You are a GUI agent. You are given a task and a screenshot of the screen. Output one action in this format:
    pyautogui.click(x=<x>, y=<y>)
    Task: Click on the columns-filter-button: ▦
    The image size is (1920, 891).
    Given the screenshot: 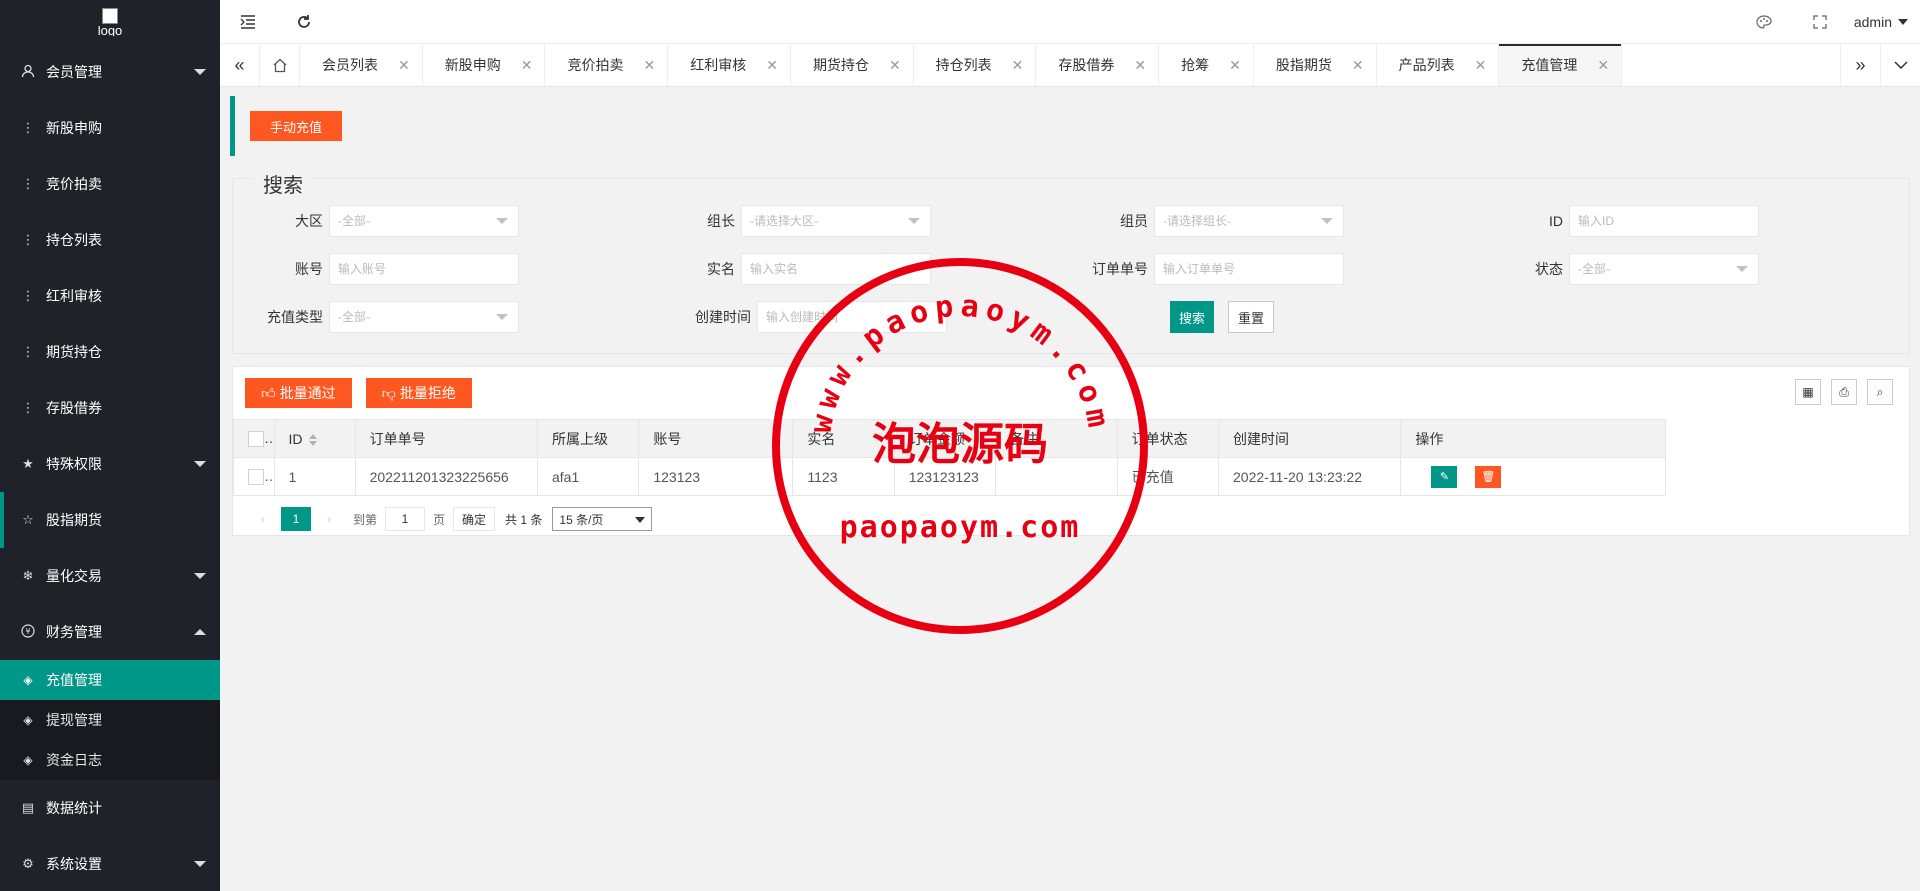 What is the action you would take?
    pyautogui.click(x=1808, y=392)
    